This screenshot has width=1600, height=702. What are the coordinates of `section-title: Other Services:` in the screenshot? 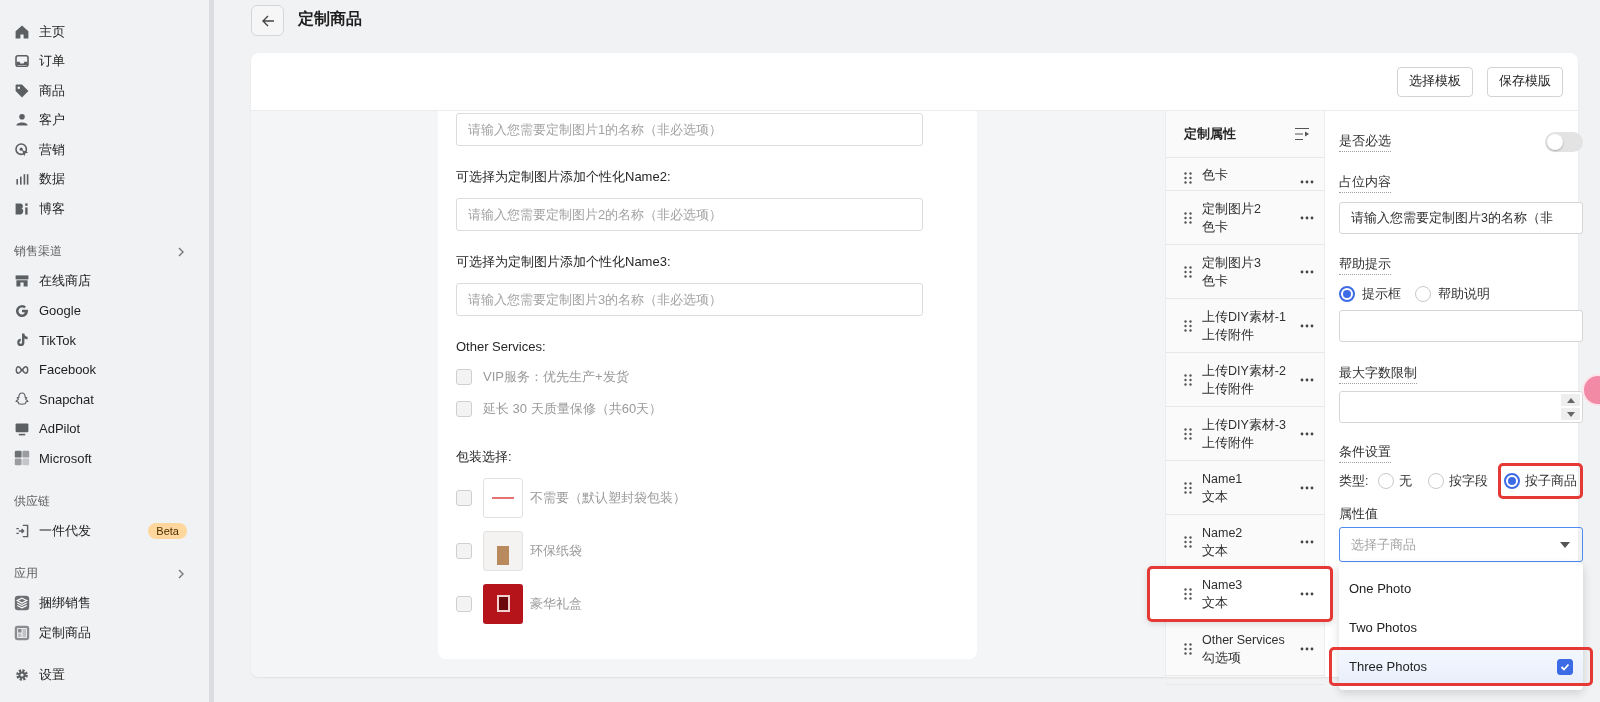 It's located at (501, 347).